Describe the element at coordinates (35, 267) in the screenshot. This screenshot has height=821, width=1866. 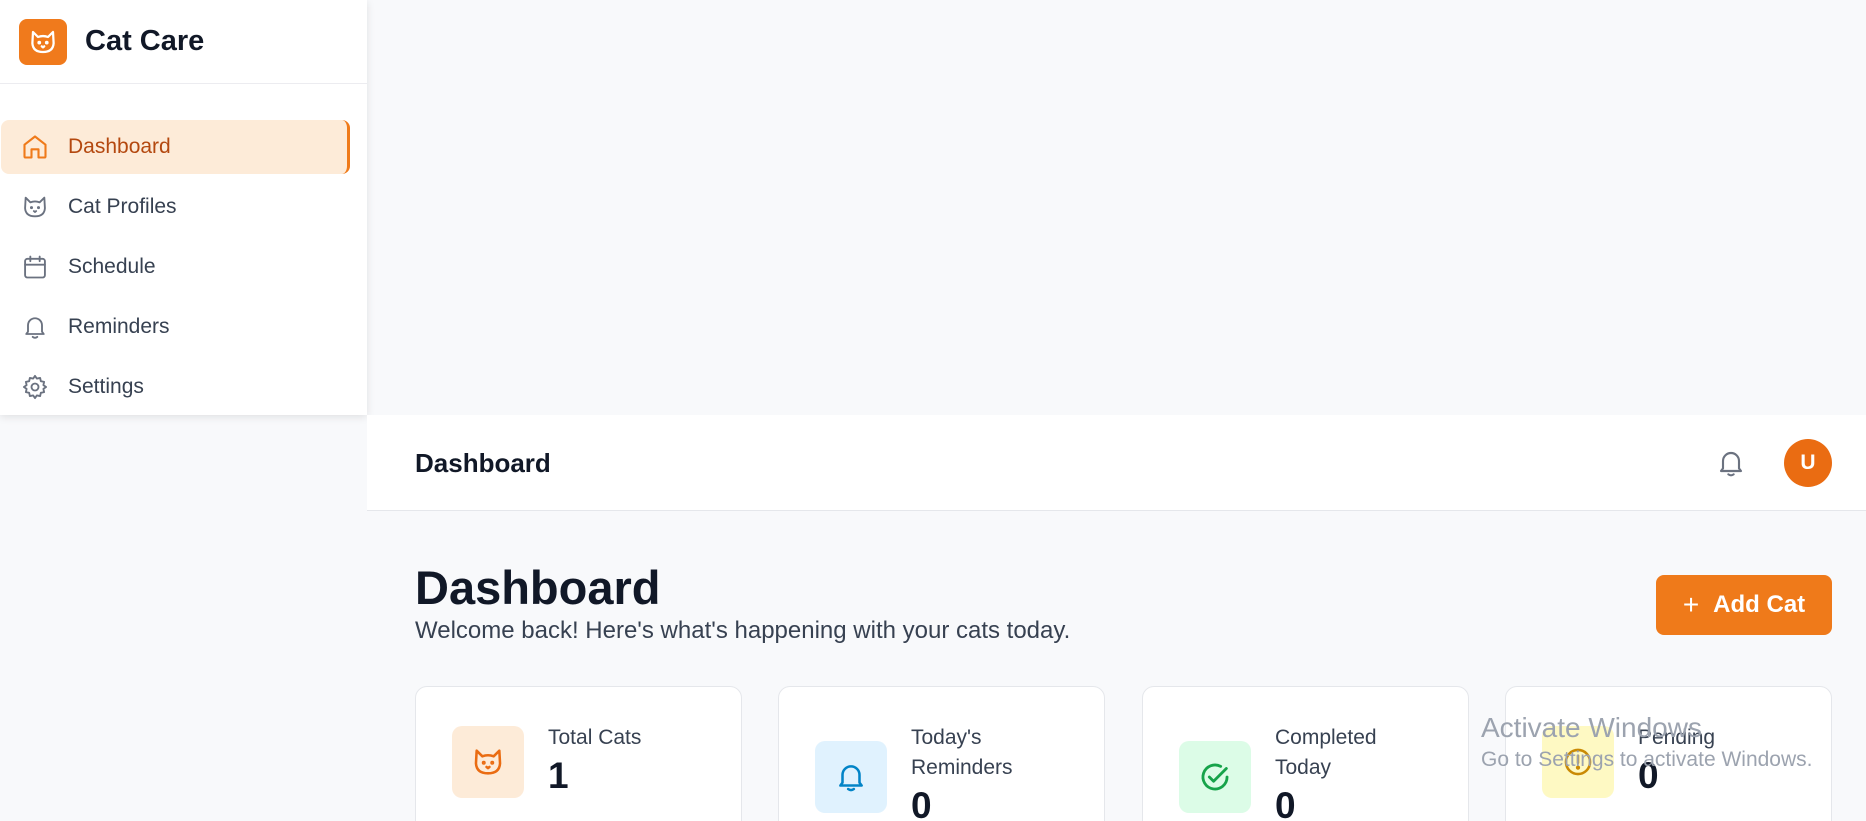
I see `calendar-icon` at that location.